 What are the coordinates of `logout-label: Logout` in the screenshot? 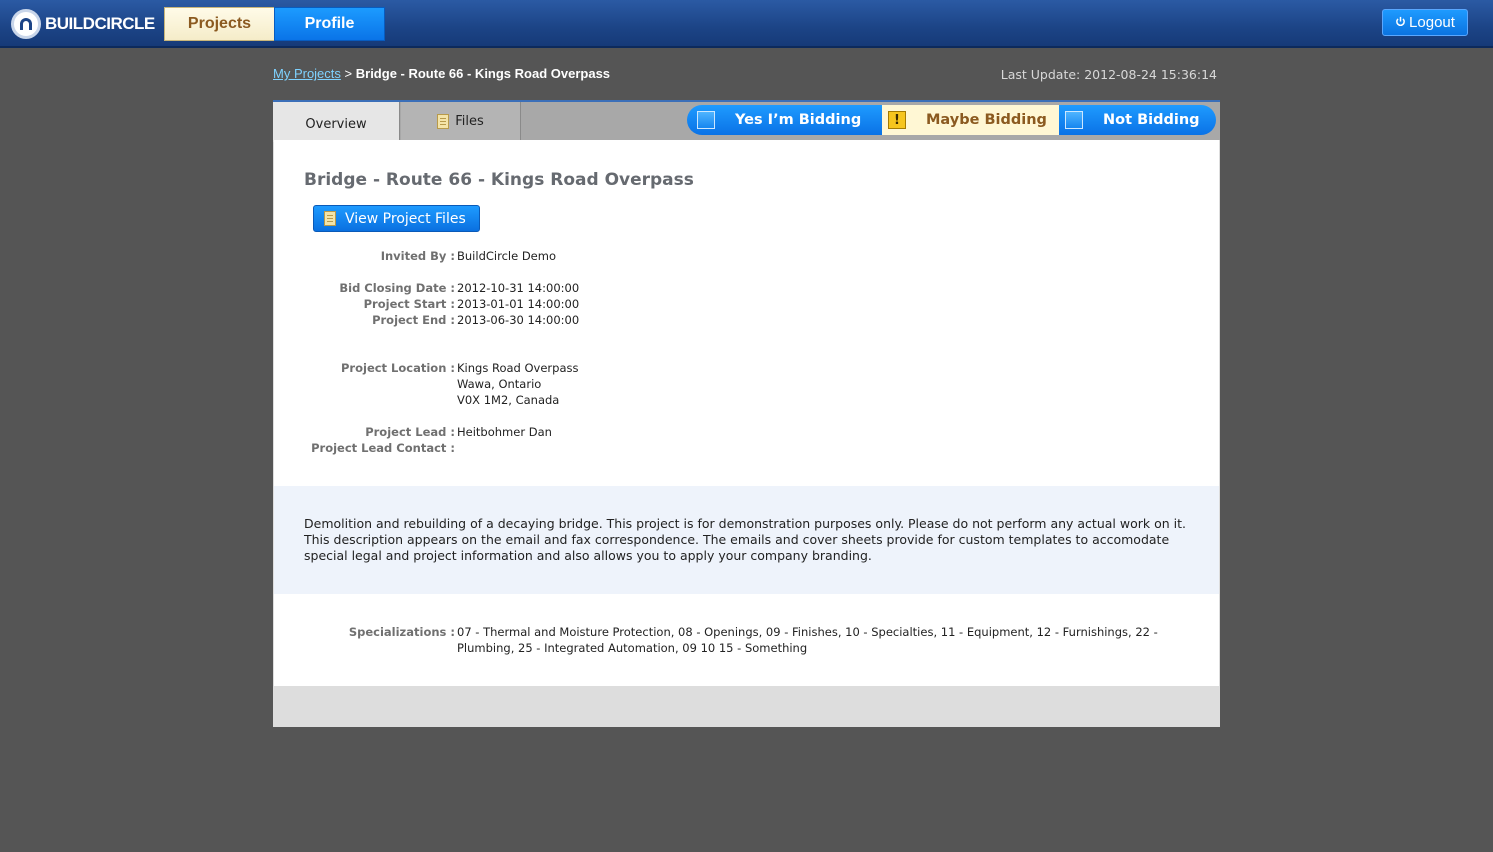 It's located at (1432, 22).